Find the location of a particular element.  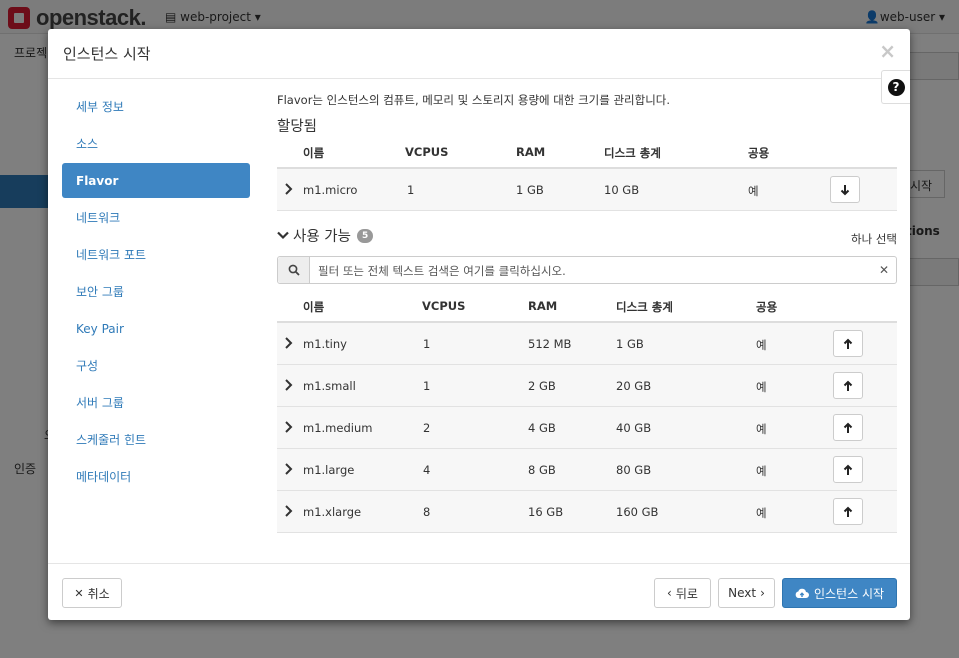

close-icon: × is located at coordinates (887, 51).